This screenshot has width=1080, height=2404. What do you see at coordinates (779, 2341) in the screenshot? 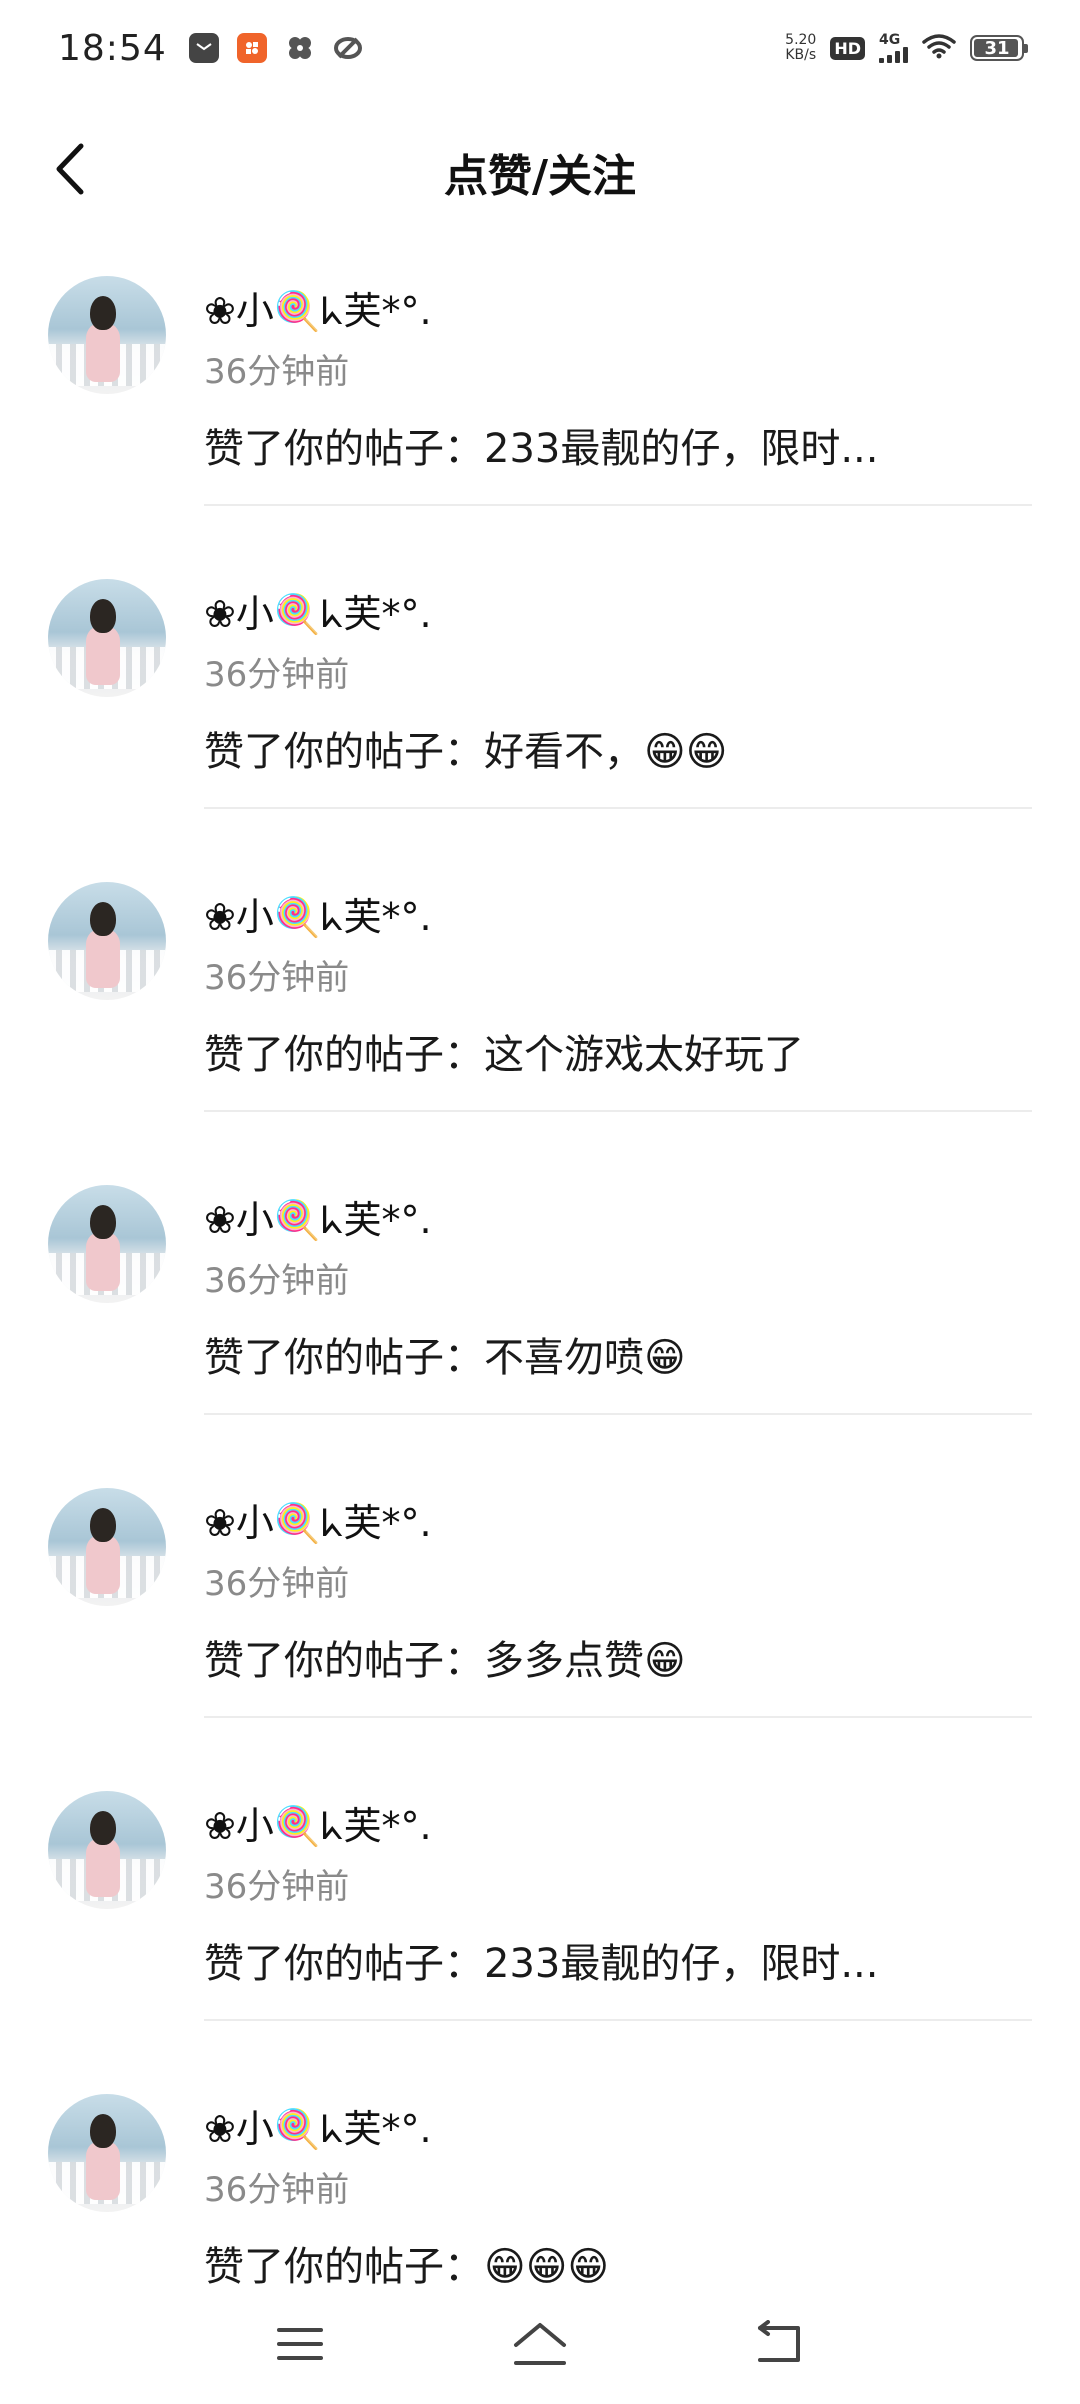
I see `back-arrow-icon` at bounding box center [779, 2341].